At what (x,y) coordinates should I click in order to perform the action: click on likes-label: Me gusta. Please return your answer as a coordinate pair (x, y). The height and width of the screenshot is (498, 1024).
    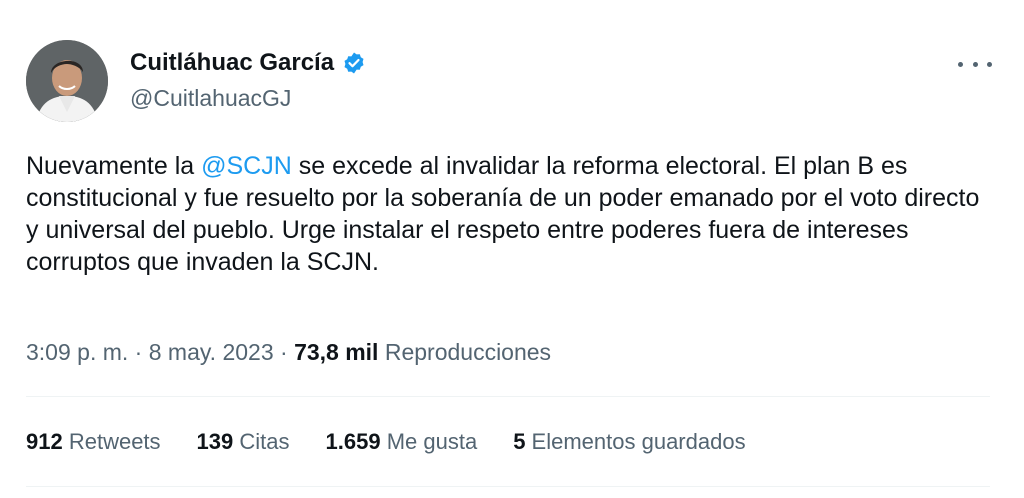
    Looking at the image, I should click on (429, 441).